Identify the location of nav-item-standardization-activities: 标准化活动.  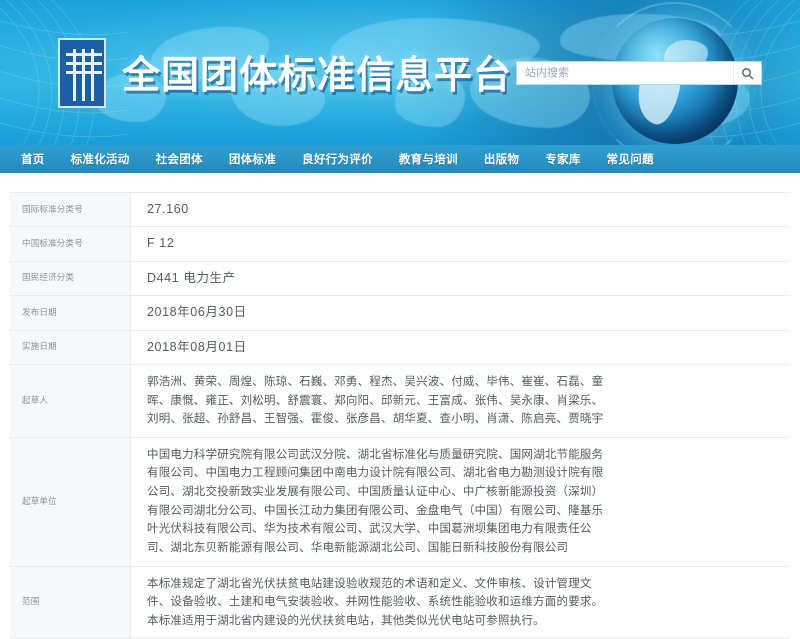
(100, 159).